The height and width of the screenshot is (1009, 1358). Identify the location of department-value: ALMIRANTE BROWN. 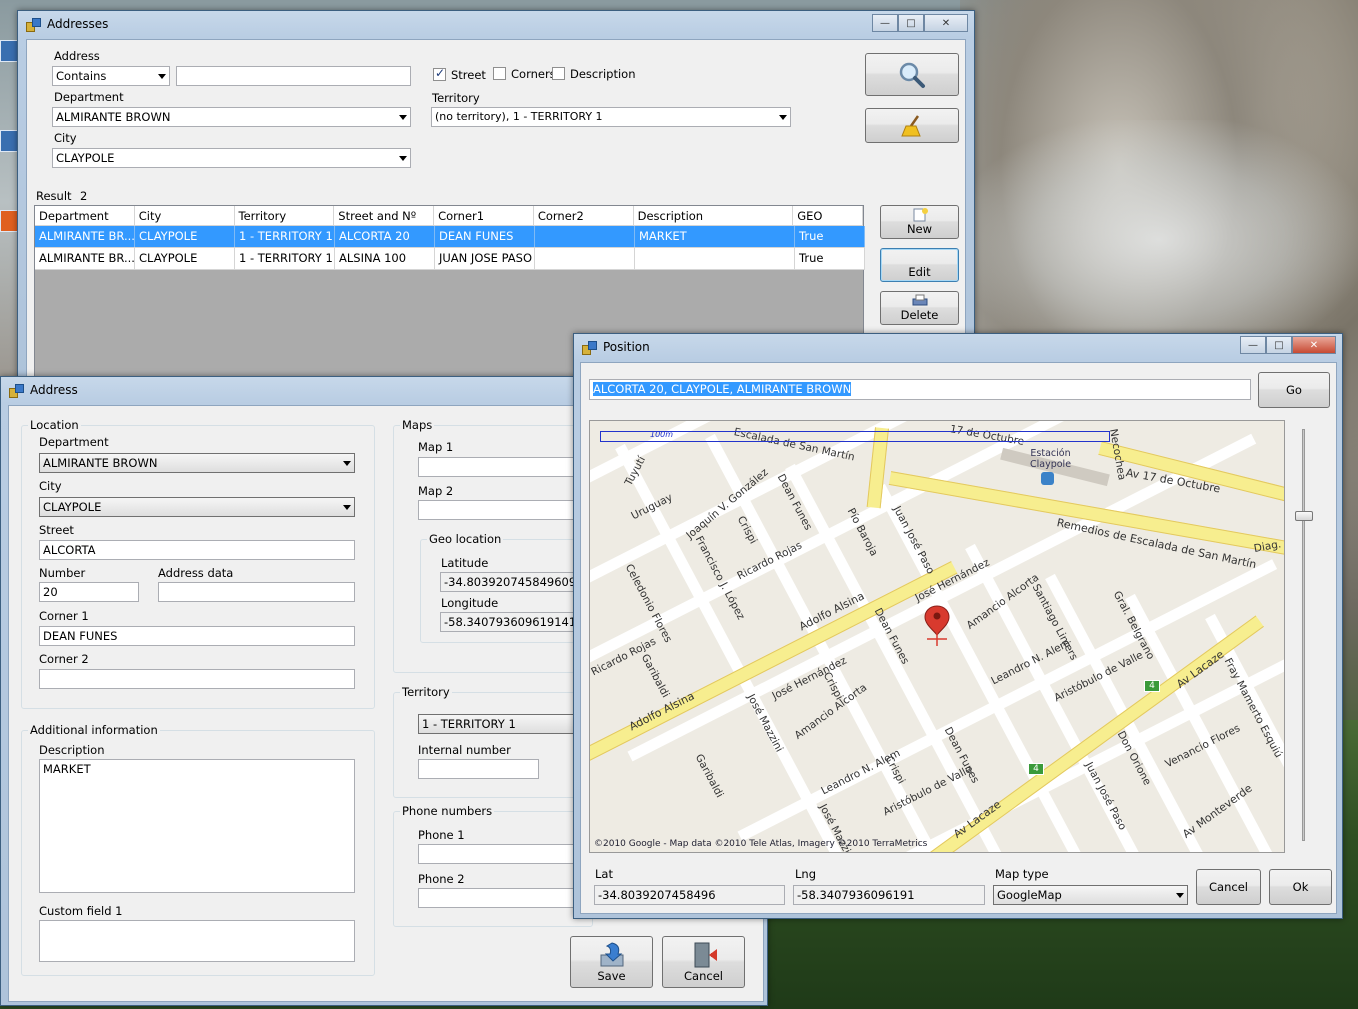
(100, 463).